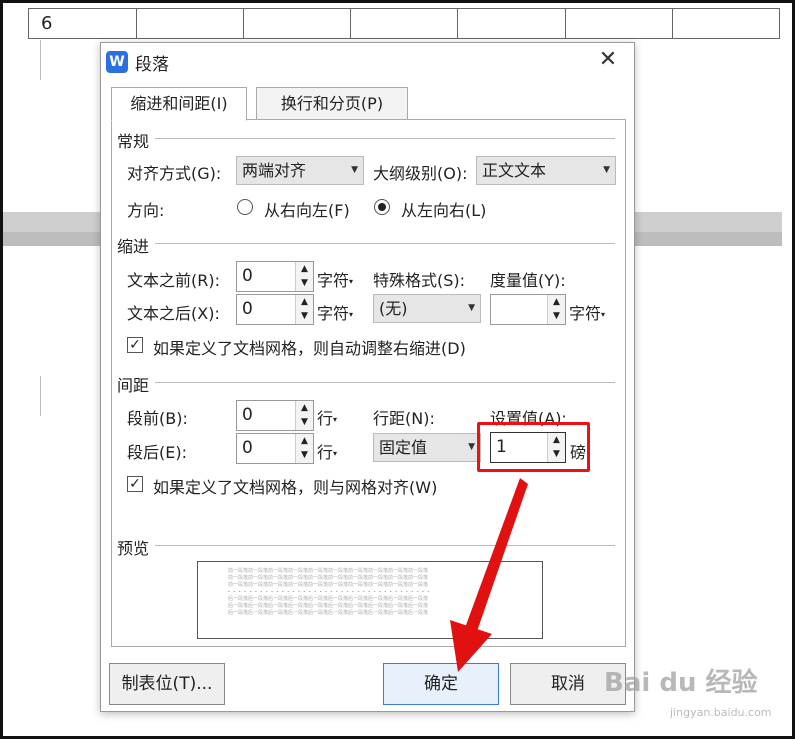 Image resolution: width=795 pixels, height=739 pixels. I want to click on tab-indent-spacing: 缩进和间距(I), so click(179, 104).